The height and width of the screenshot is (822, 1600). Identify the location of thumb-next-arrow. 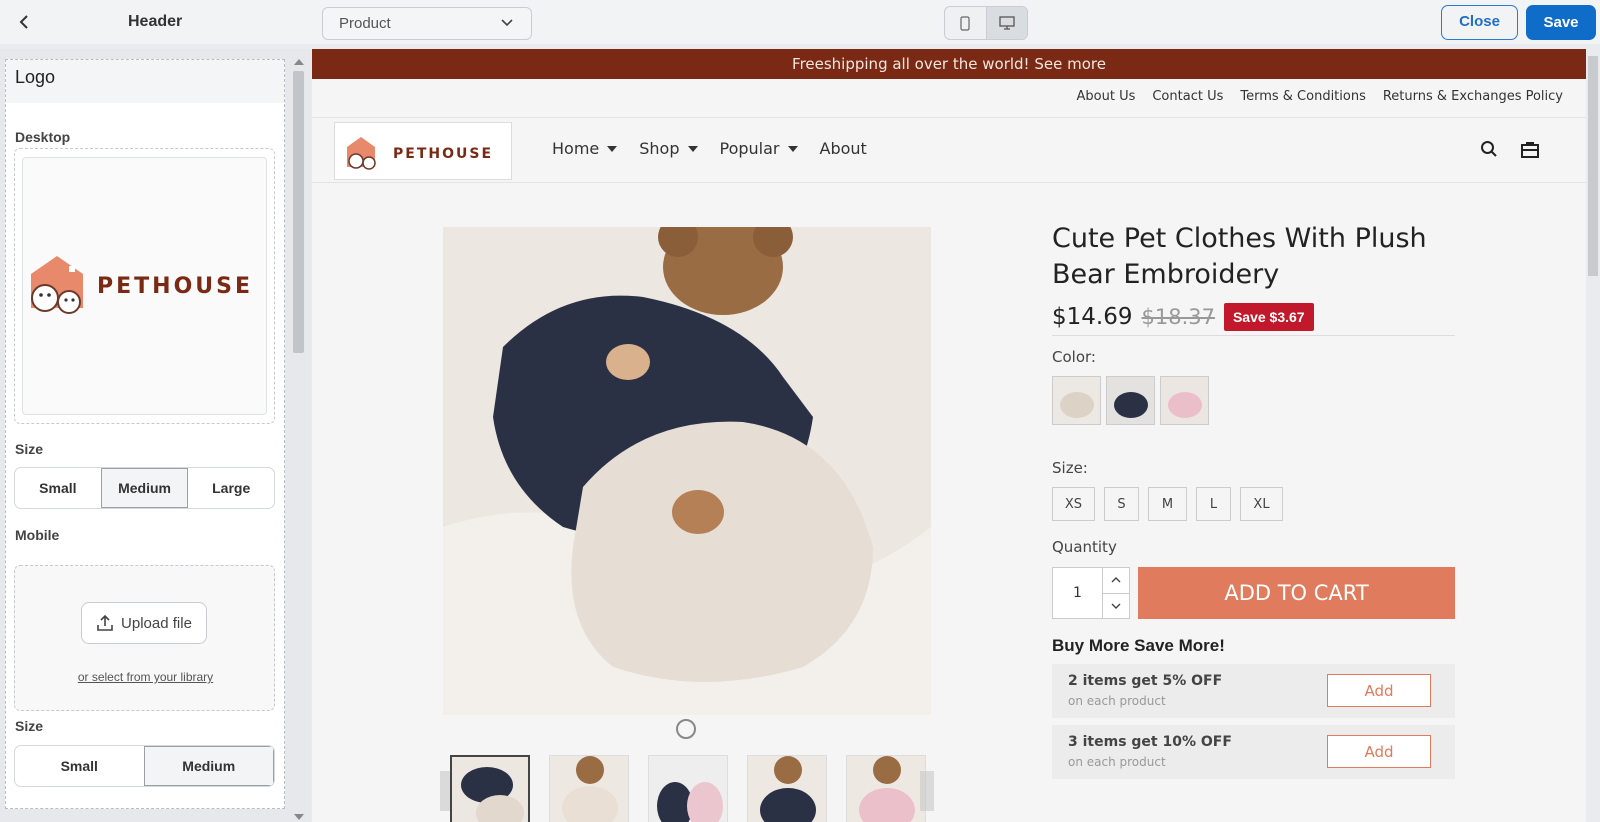
(927, 791).